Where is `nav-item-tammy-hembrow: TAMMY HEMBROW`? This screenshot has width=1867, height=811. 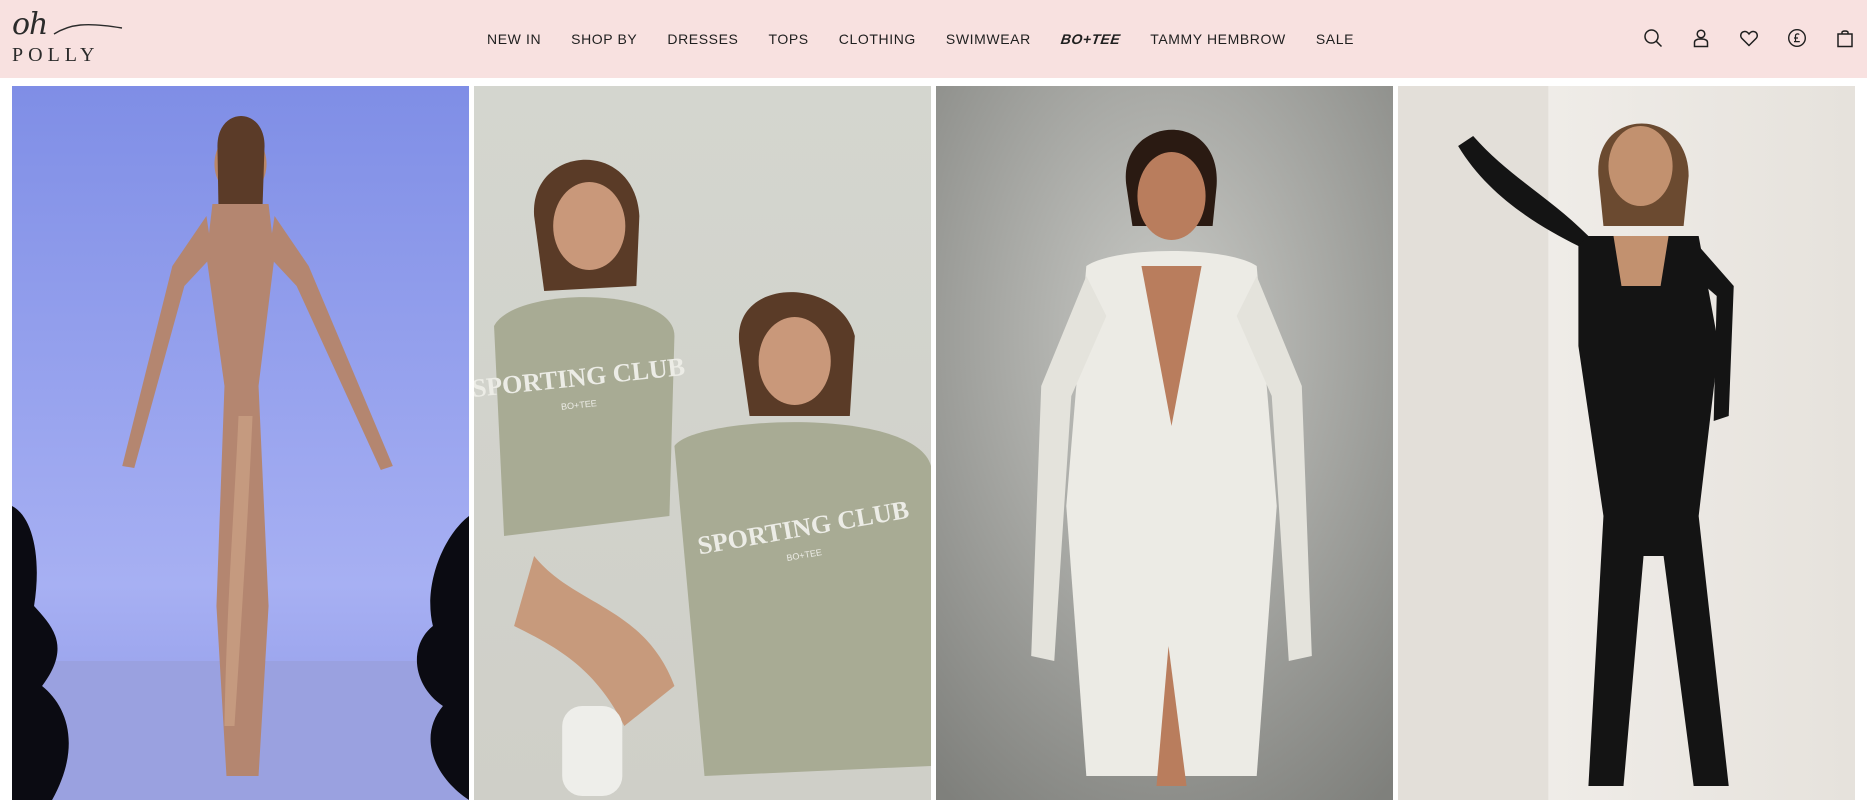 nav-item-tammy-hembrow: TAMMY HEMBROW is located at coordinates (1218, 39).